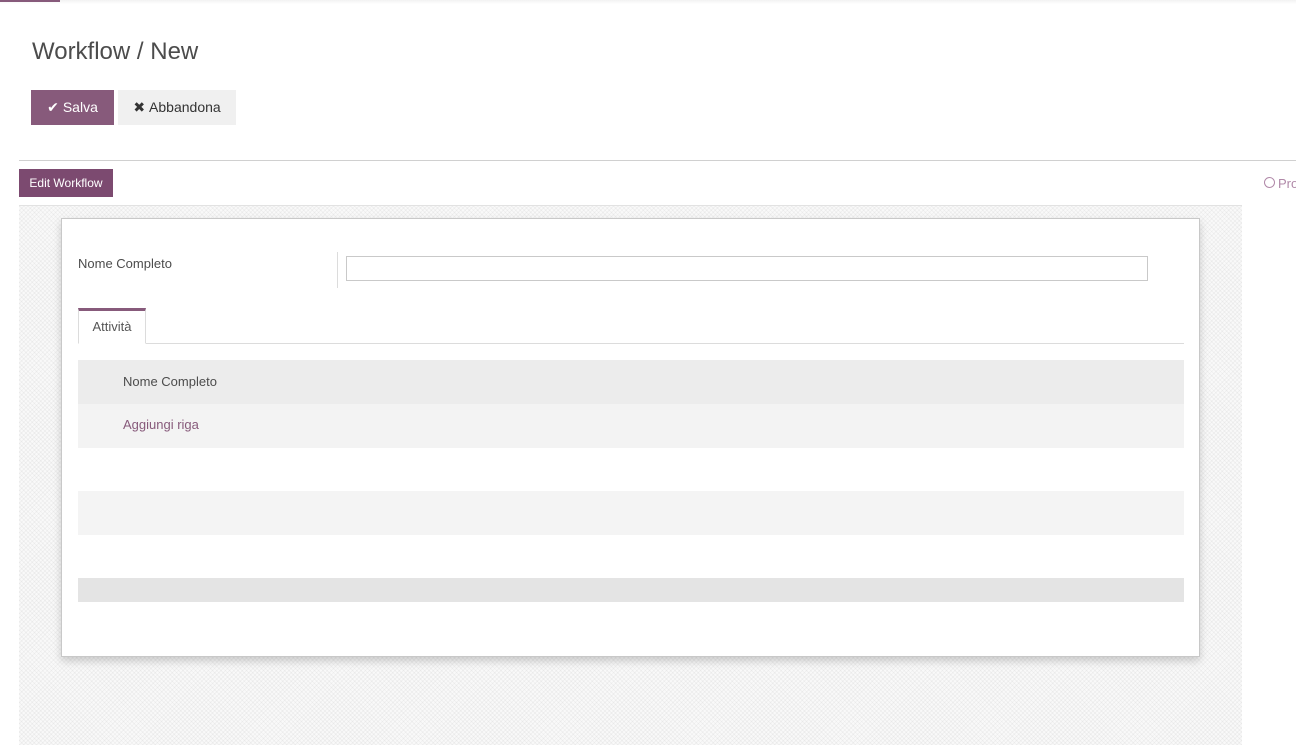  I want to click on name-input, so click(747, 268).